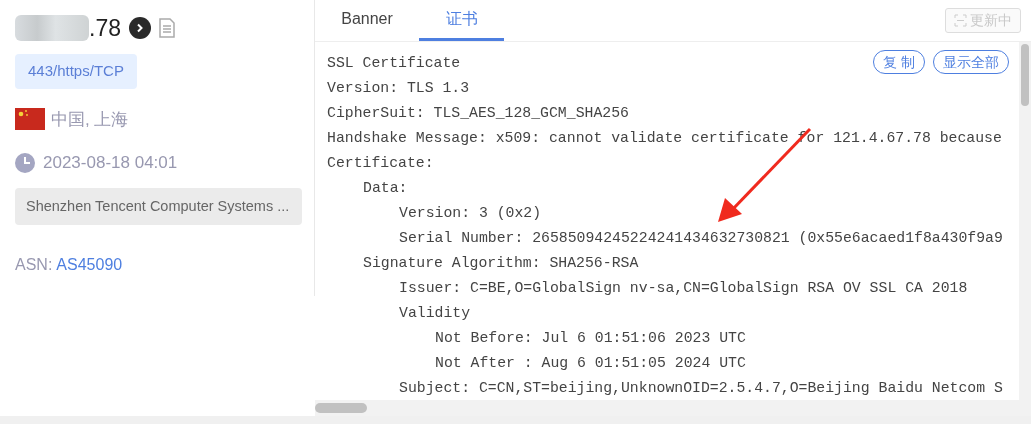 The image size is (1031, 424). Describe the element at coordinates (398, 88) in the screenshot. I see `certificate-line: Version: TLS 1.3` at that location.